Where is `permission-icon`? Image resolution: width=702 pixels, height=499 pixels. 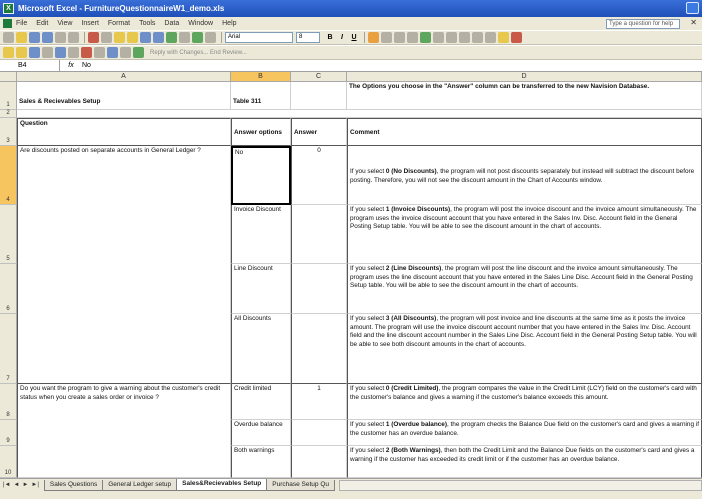 permission-icon is located at coordinates (47, 37).